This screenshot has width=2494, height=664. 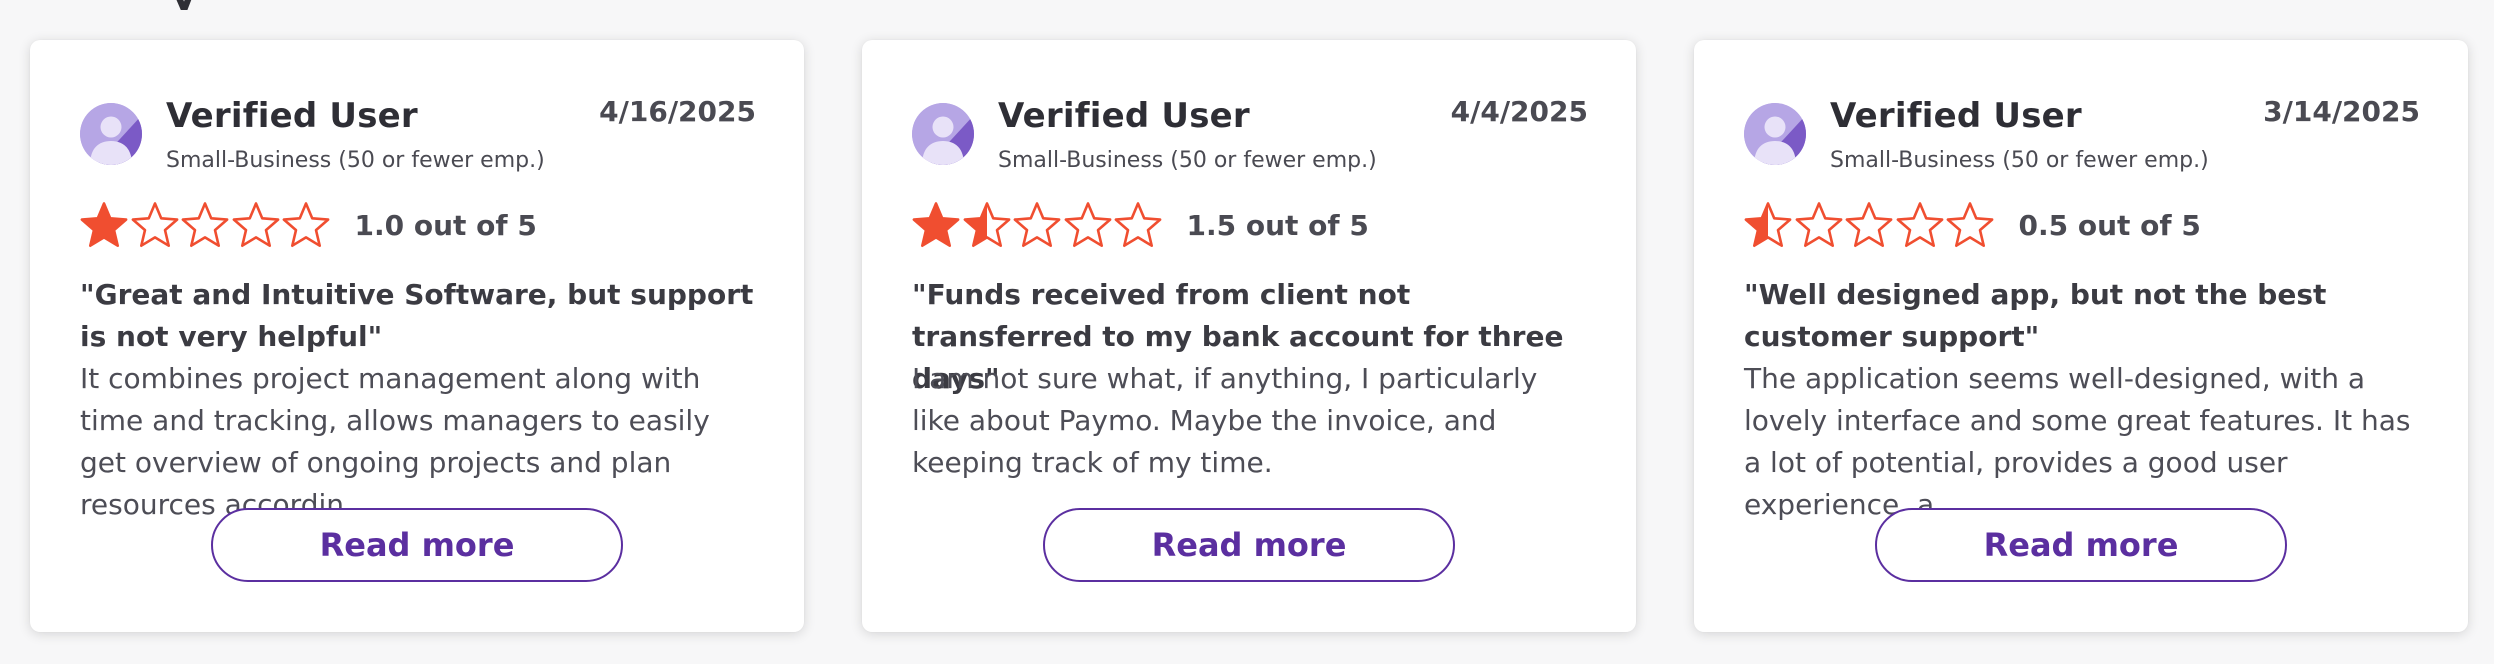 I want to click on review-date: 4/4/2025, so click(x=1519, y=111).